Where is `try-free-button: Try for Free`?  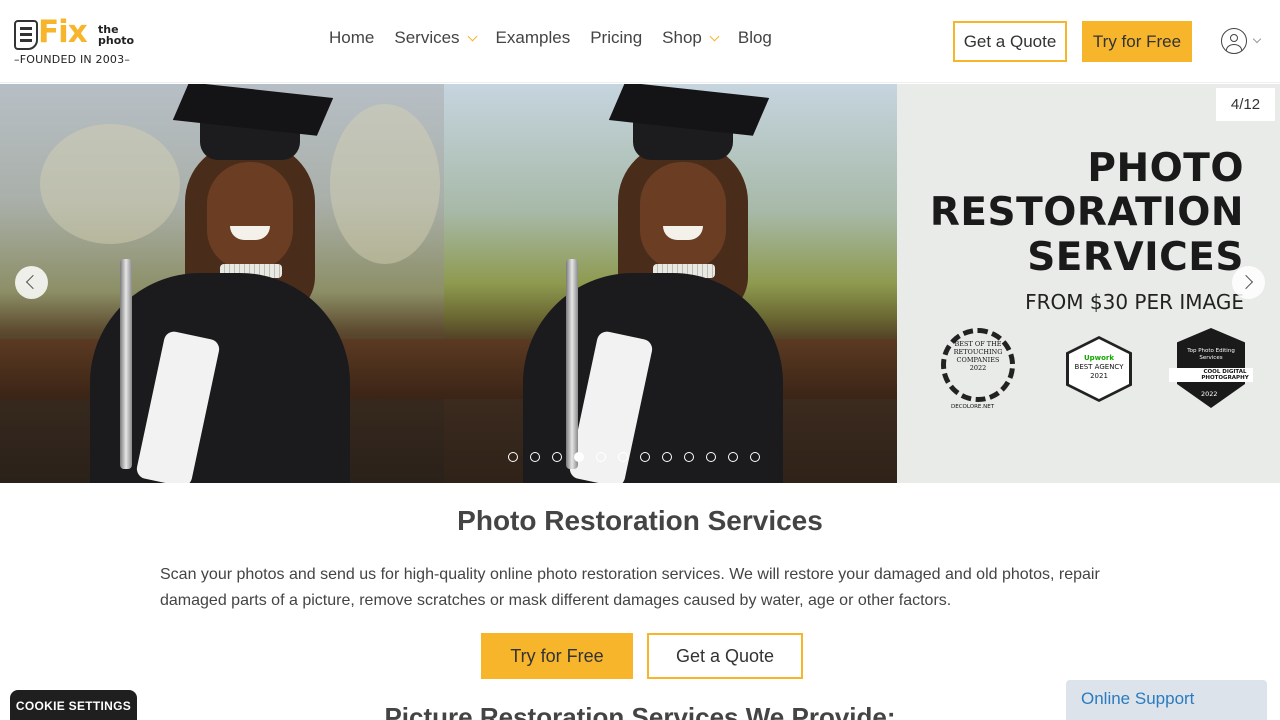 try-free-button: Try for Free is located at coordinates (557, 656).